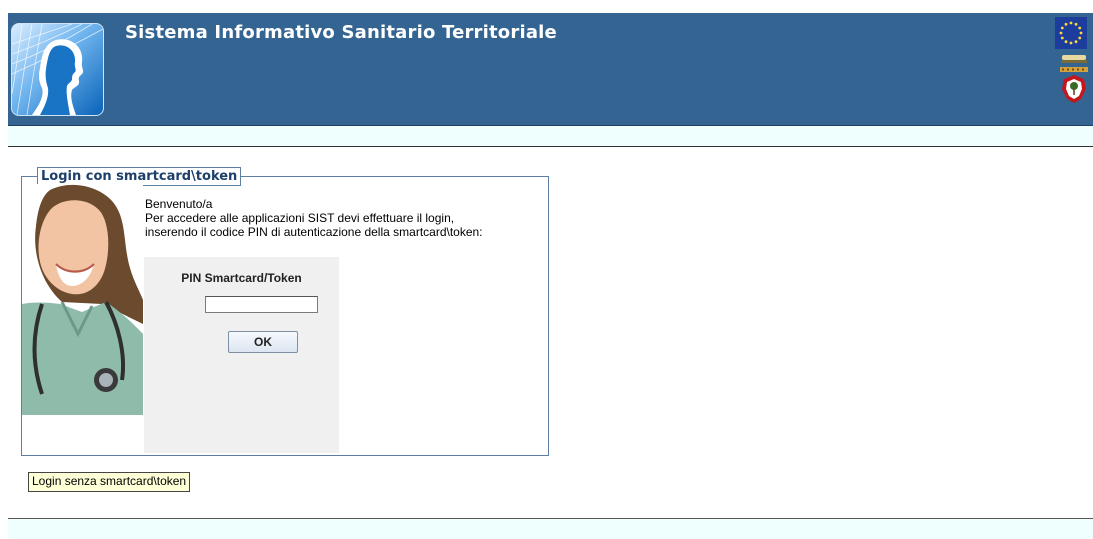  I want to click on login-without-smartcard-link: Login senza smartcard\token, so click(109, 482).